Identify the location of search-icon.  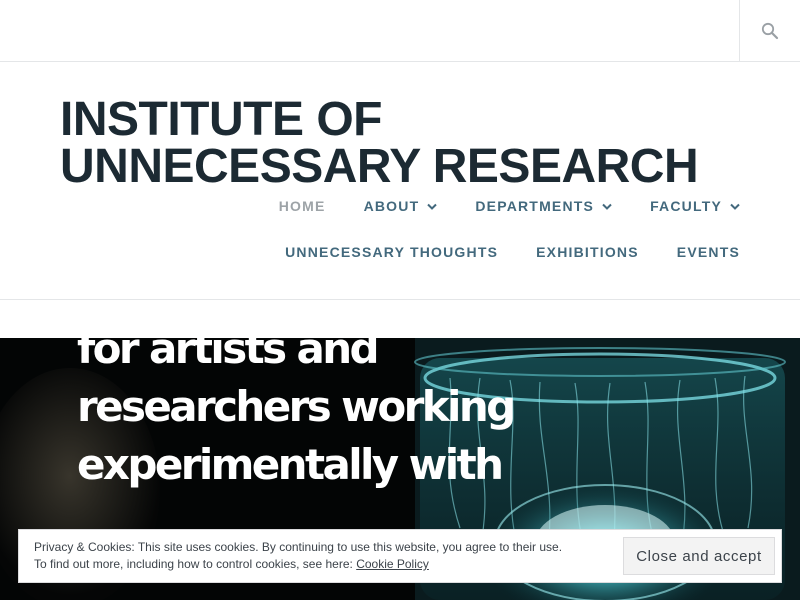
(770, 30).